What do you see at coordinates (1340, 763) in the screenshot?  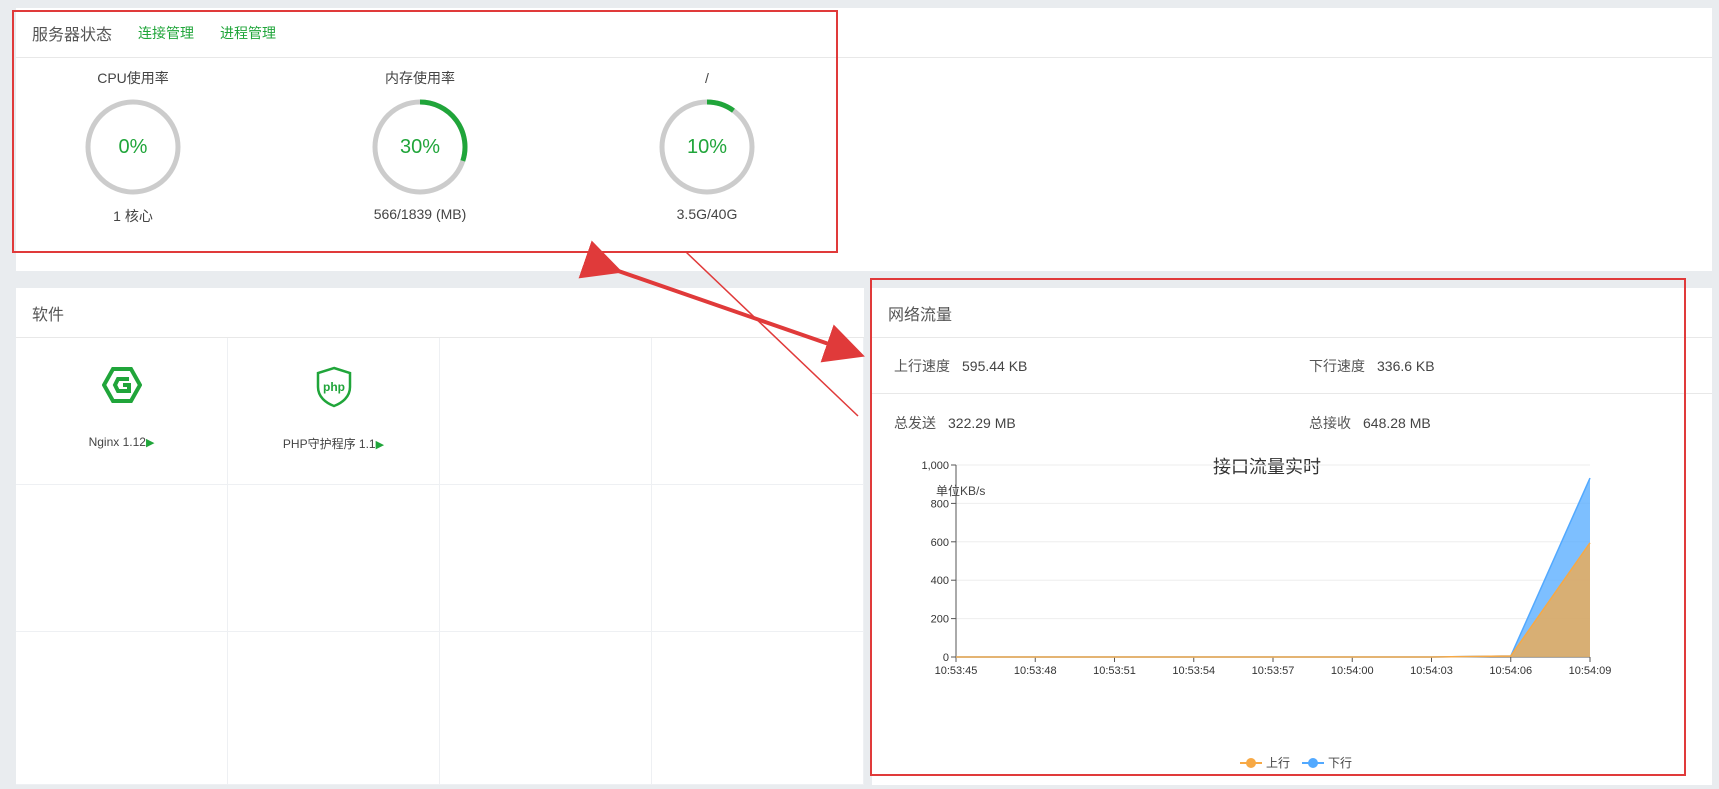 I see `legend-down-label: 下行` at bounding box center [1340, 763].